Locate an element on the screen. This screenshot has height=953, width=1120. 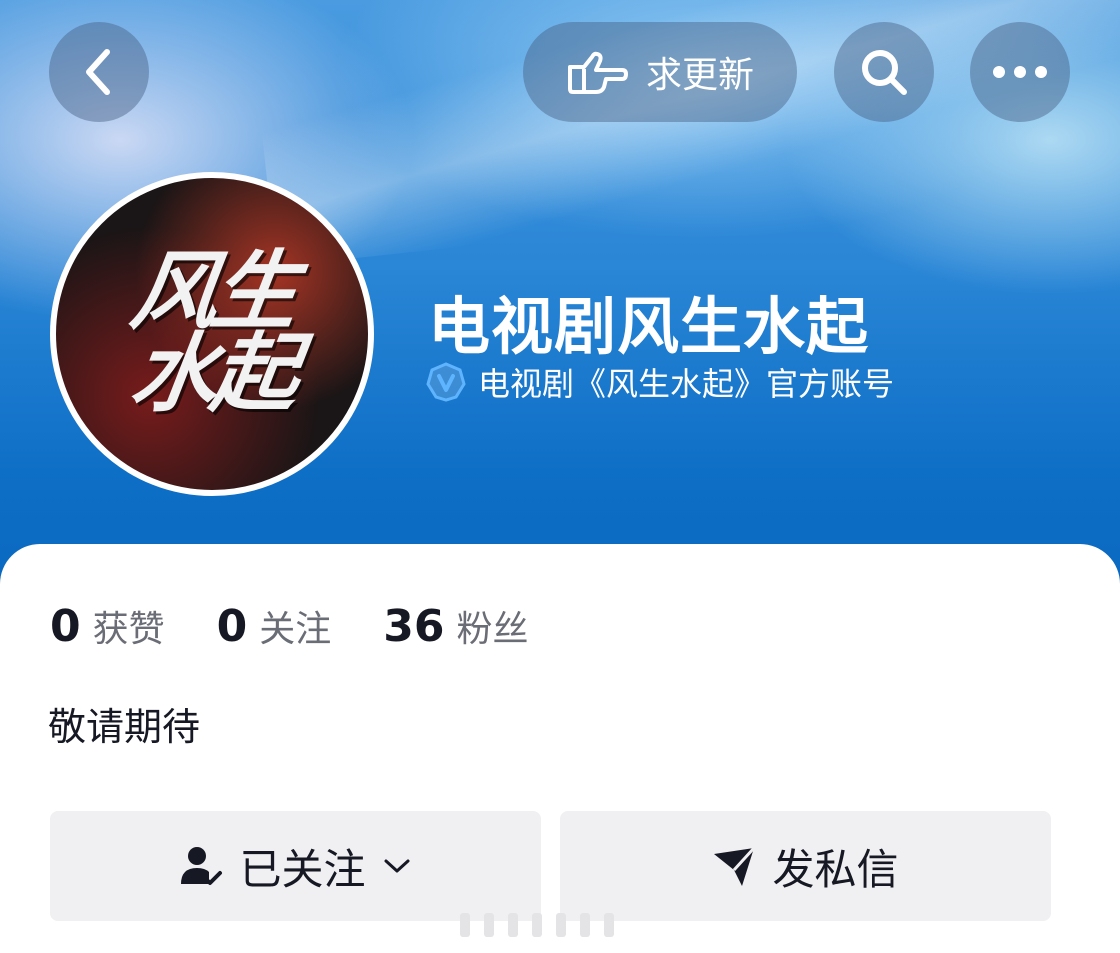
request-update-label: 求更新 is located at coordinates (699, 75).